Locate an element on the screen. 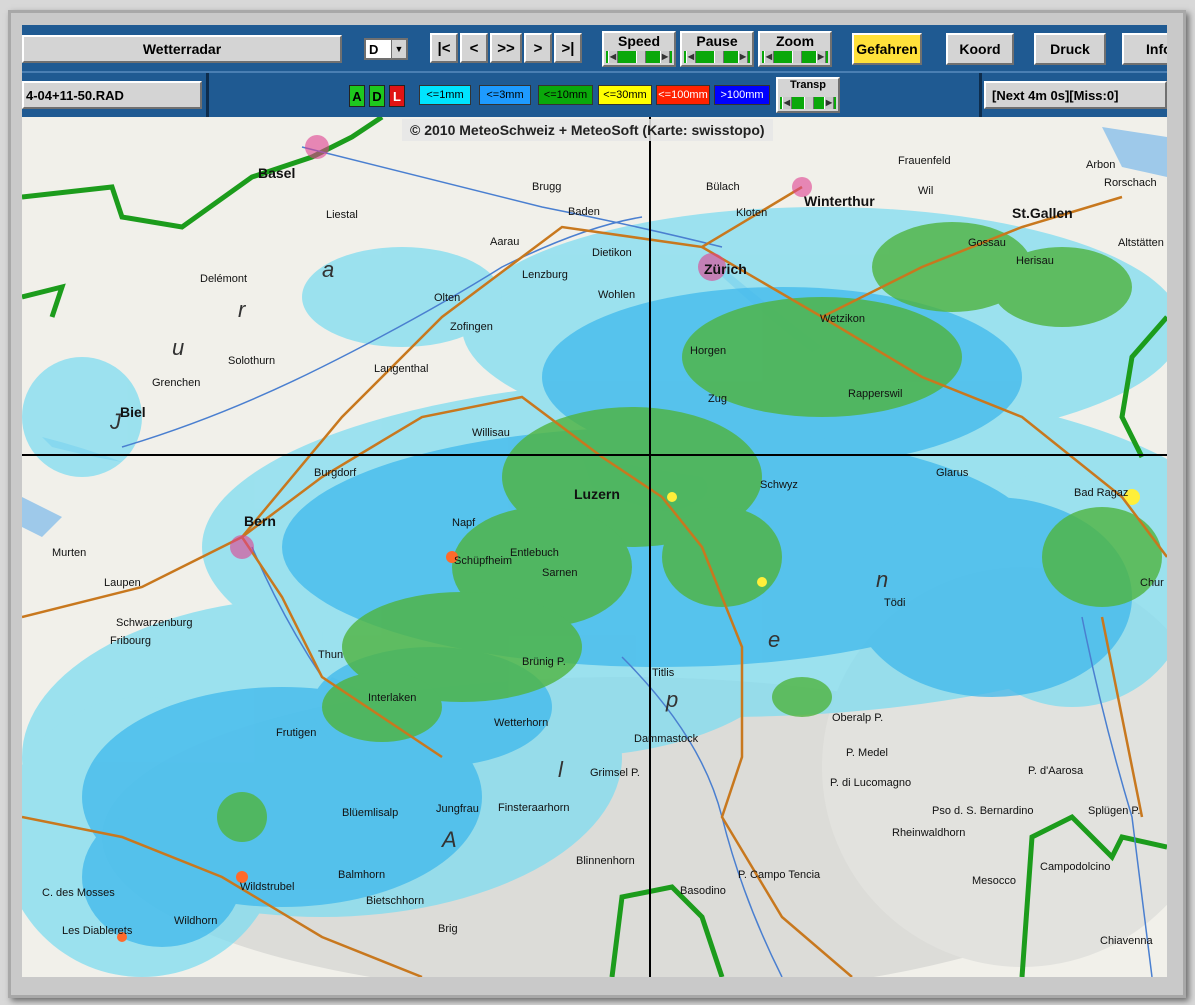  app-title: Wetterradar is located at coordinates (182, 49).